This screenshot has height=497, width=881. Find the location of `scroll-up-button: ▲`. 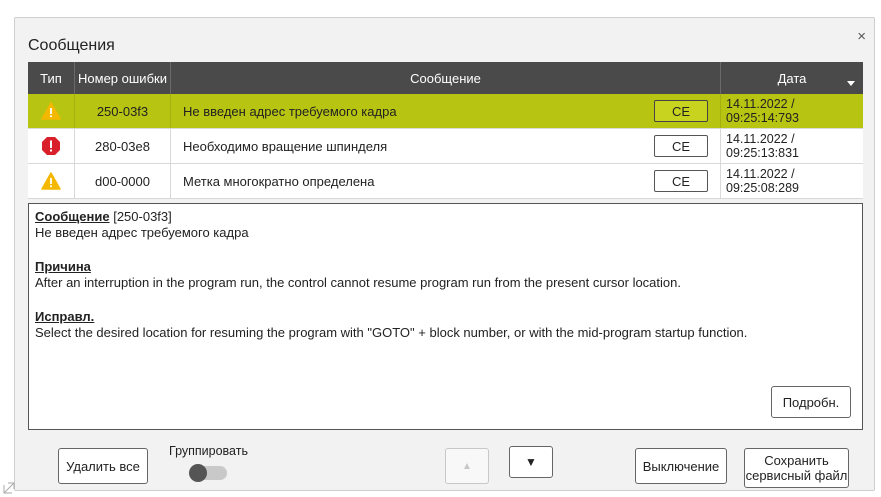

scroll-up-button: ▲ is located at coordinates (467, 466).